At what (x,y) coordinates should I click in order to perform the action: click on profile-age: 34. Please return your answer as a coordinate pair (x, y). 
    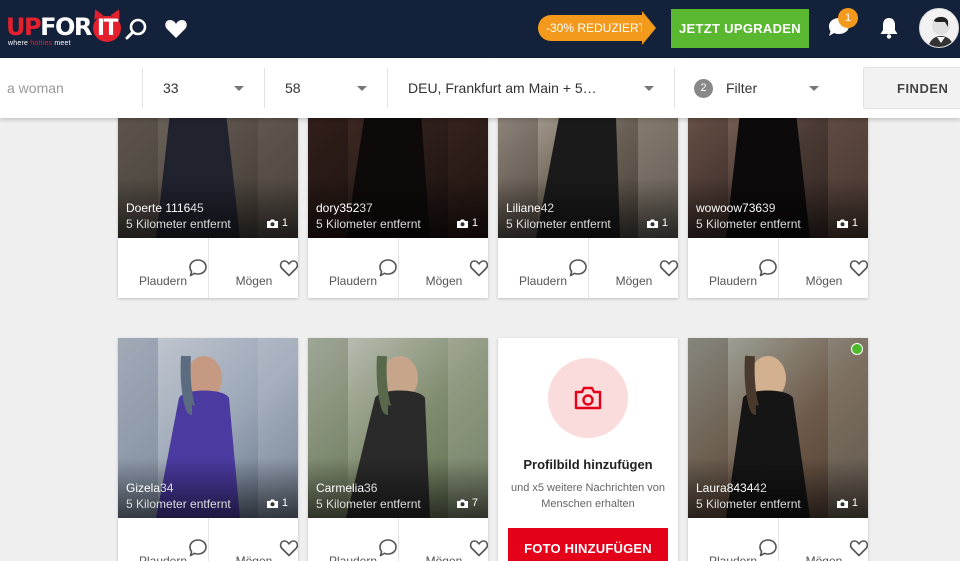
    Looking at the image, I should click on (167, 488).